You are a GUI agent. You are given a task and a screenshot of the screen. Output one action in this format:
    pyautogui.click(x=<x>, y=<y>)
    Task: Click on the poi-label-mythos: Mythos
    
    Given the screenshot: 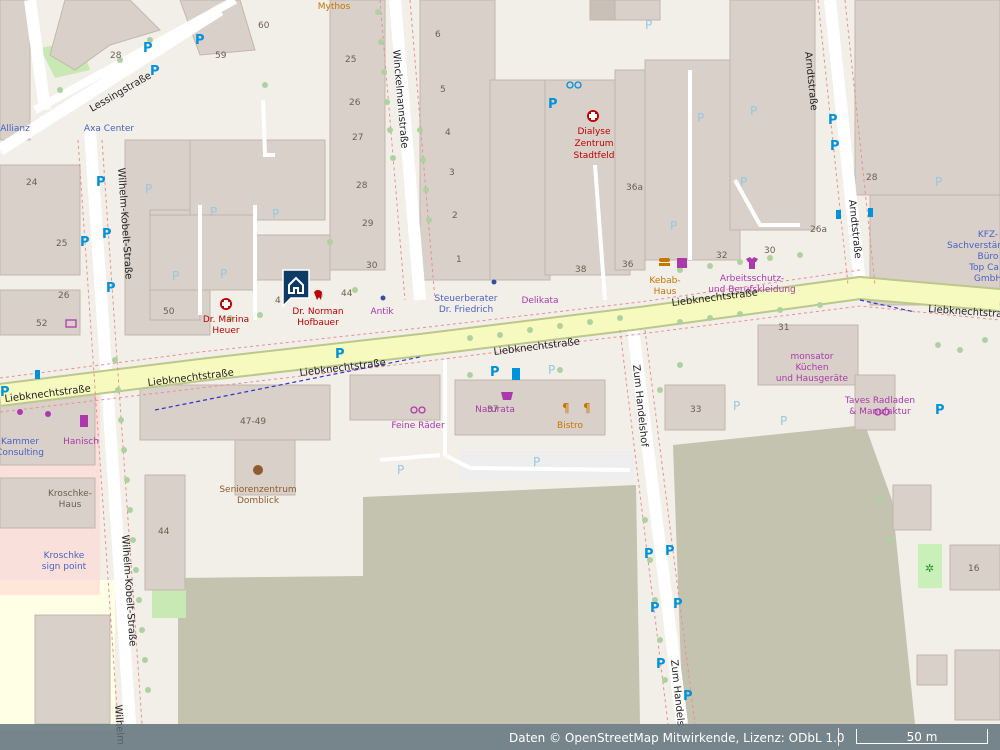 What is the action you would take?
    pyautogui.click(x=334, y=7)
    